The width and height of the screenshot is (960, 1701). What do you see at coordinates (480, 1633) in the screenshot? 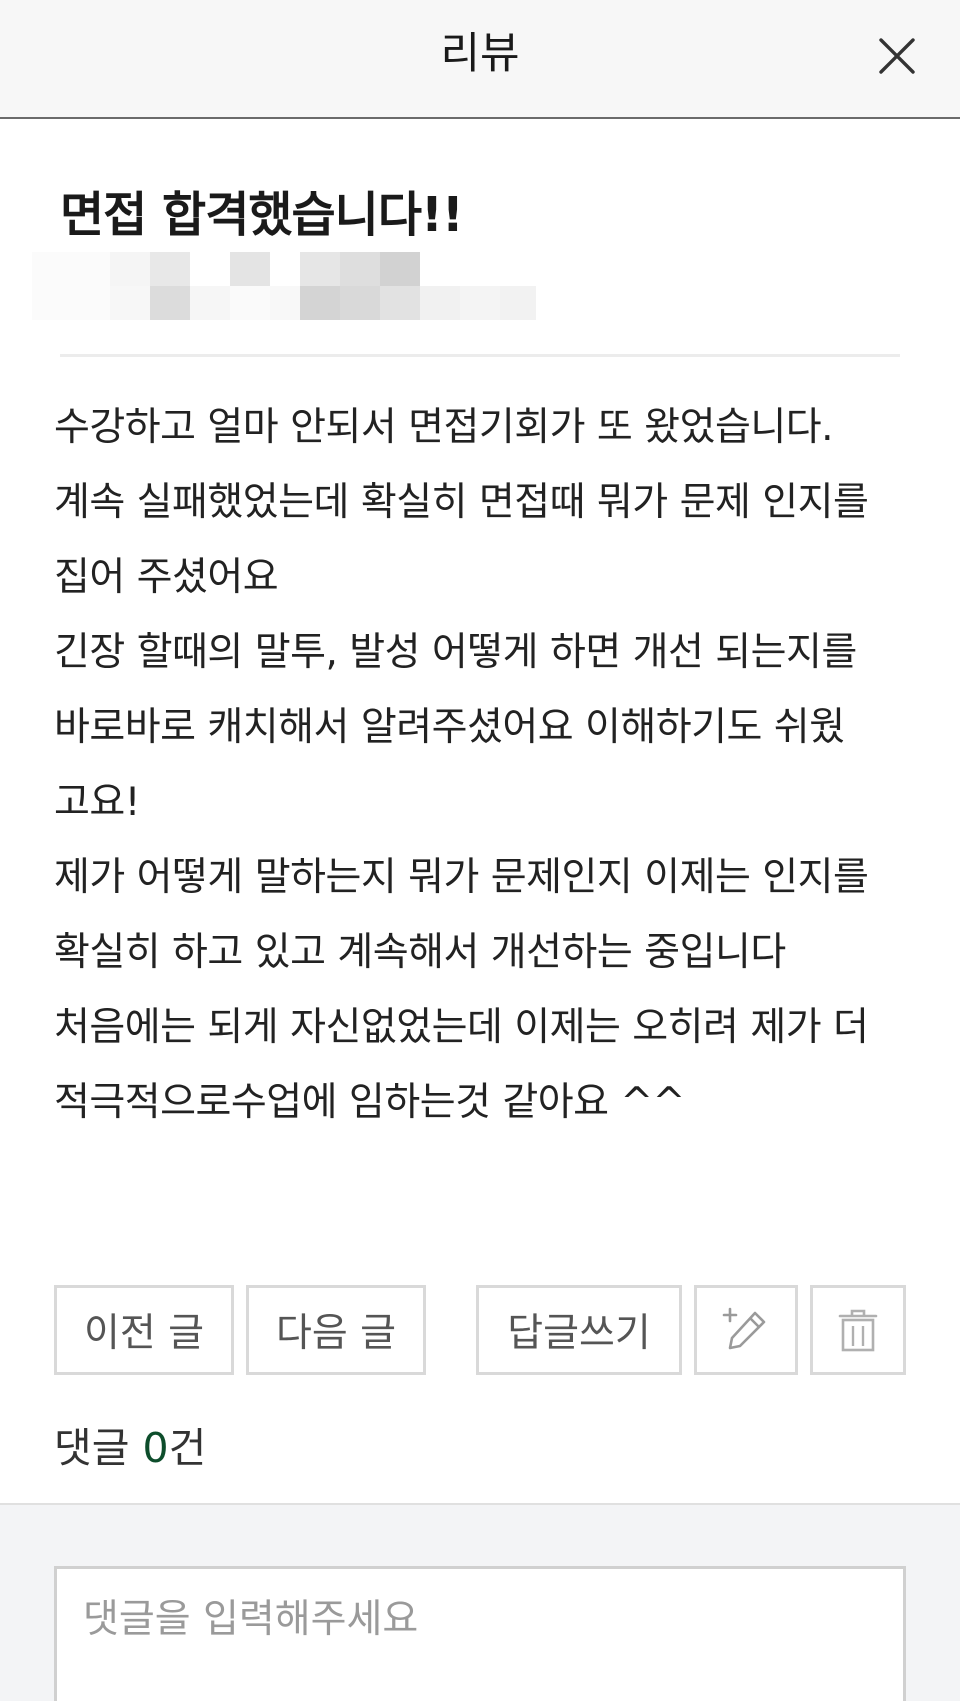
I see `comment-input` at bounding box center [480, 1633].